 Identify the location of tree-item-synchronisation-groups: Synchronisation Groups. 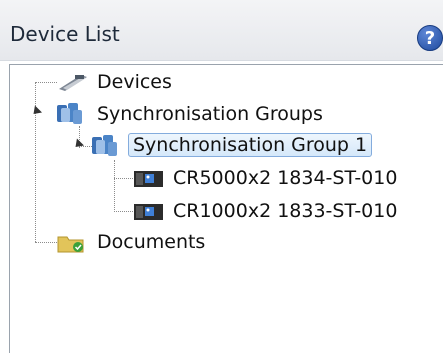
(189, 114).